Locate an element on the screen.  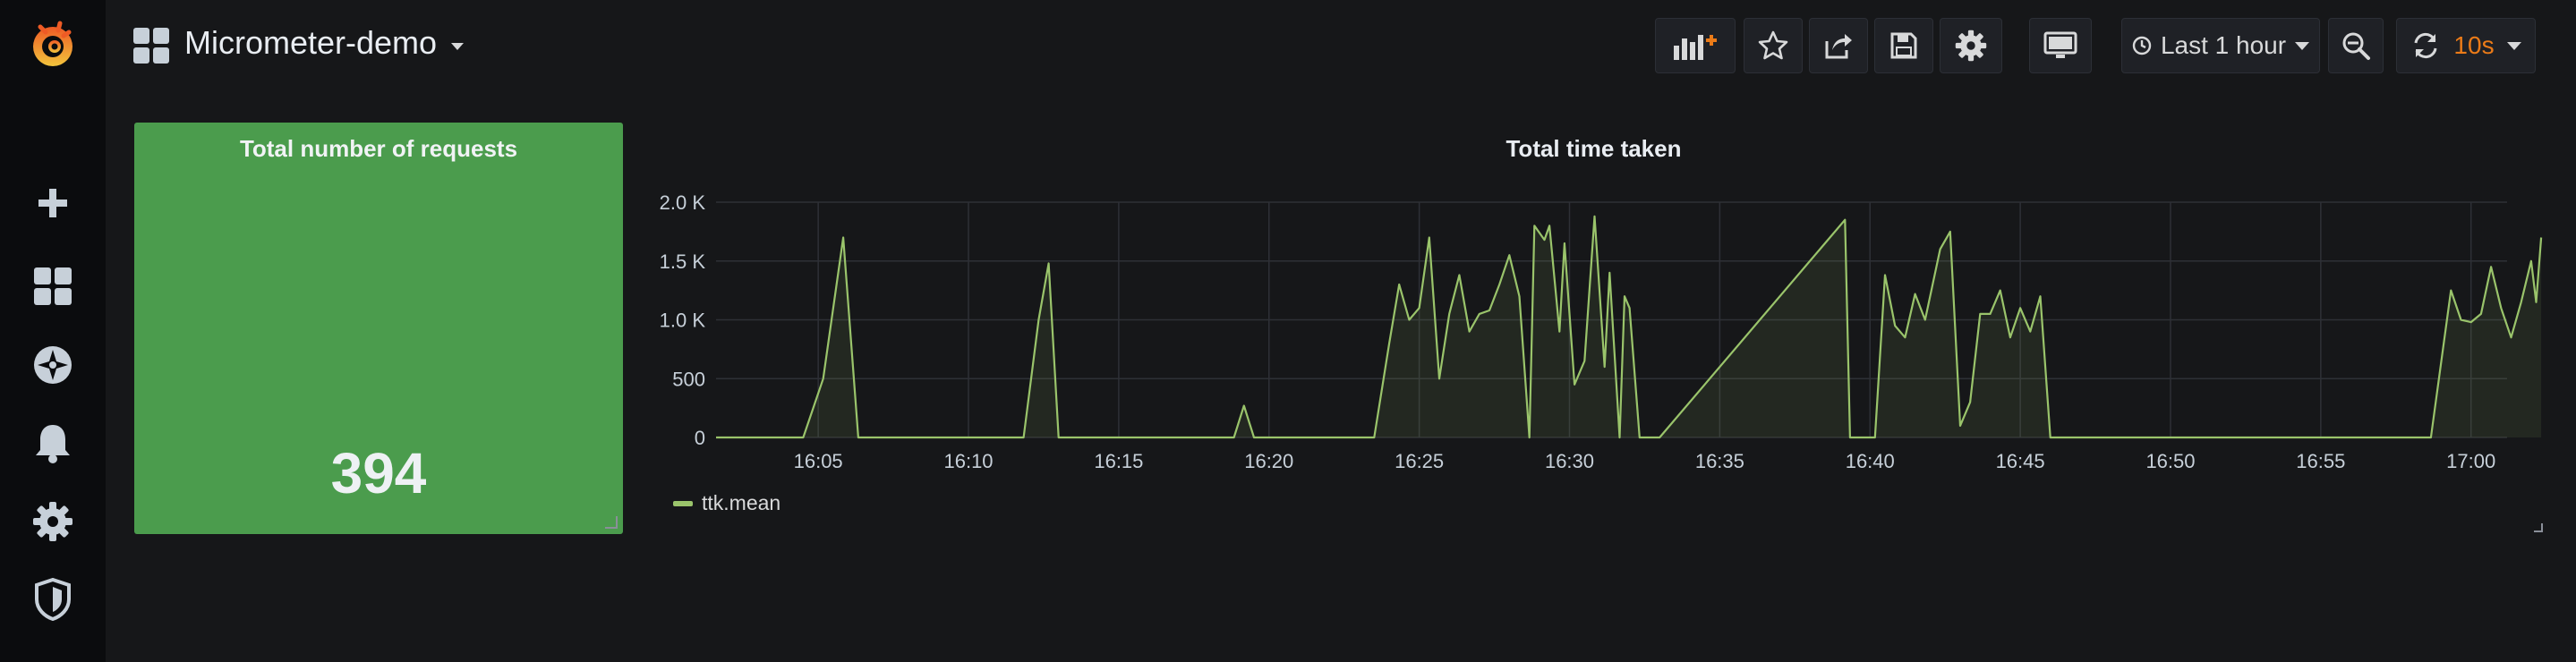
zoom-out-button is located at coordinates (2356, 45).